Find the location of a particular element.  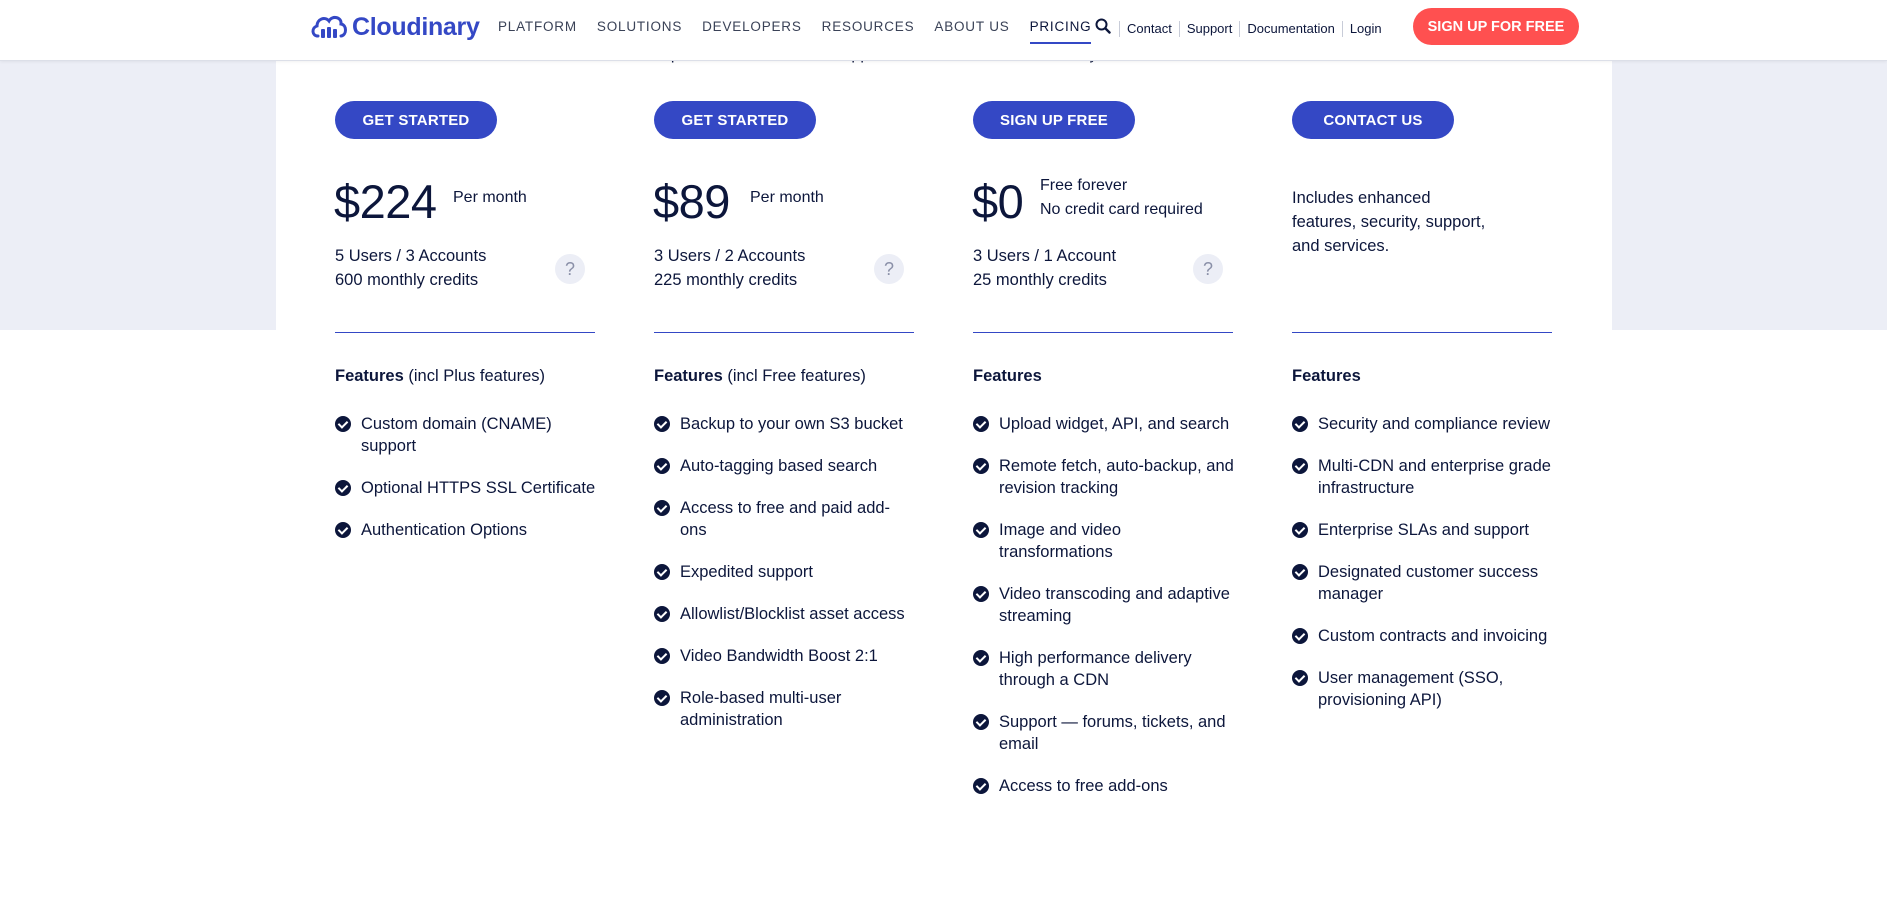

feature-text: Video Bandwidth Boost 2:1 is located at coordinates (779, 656).